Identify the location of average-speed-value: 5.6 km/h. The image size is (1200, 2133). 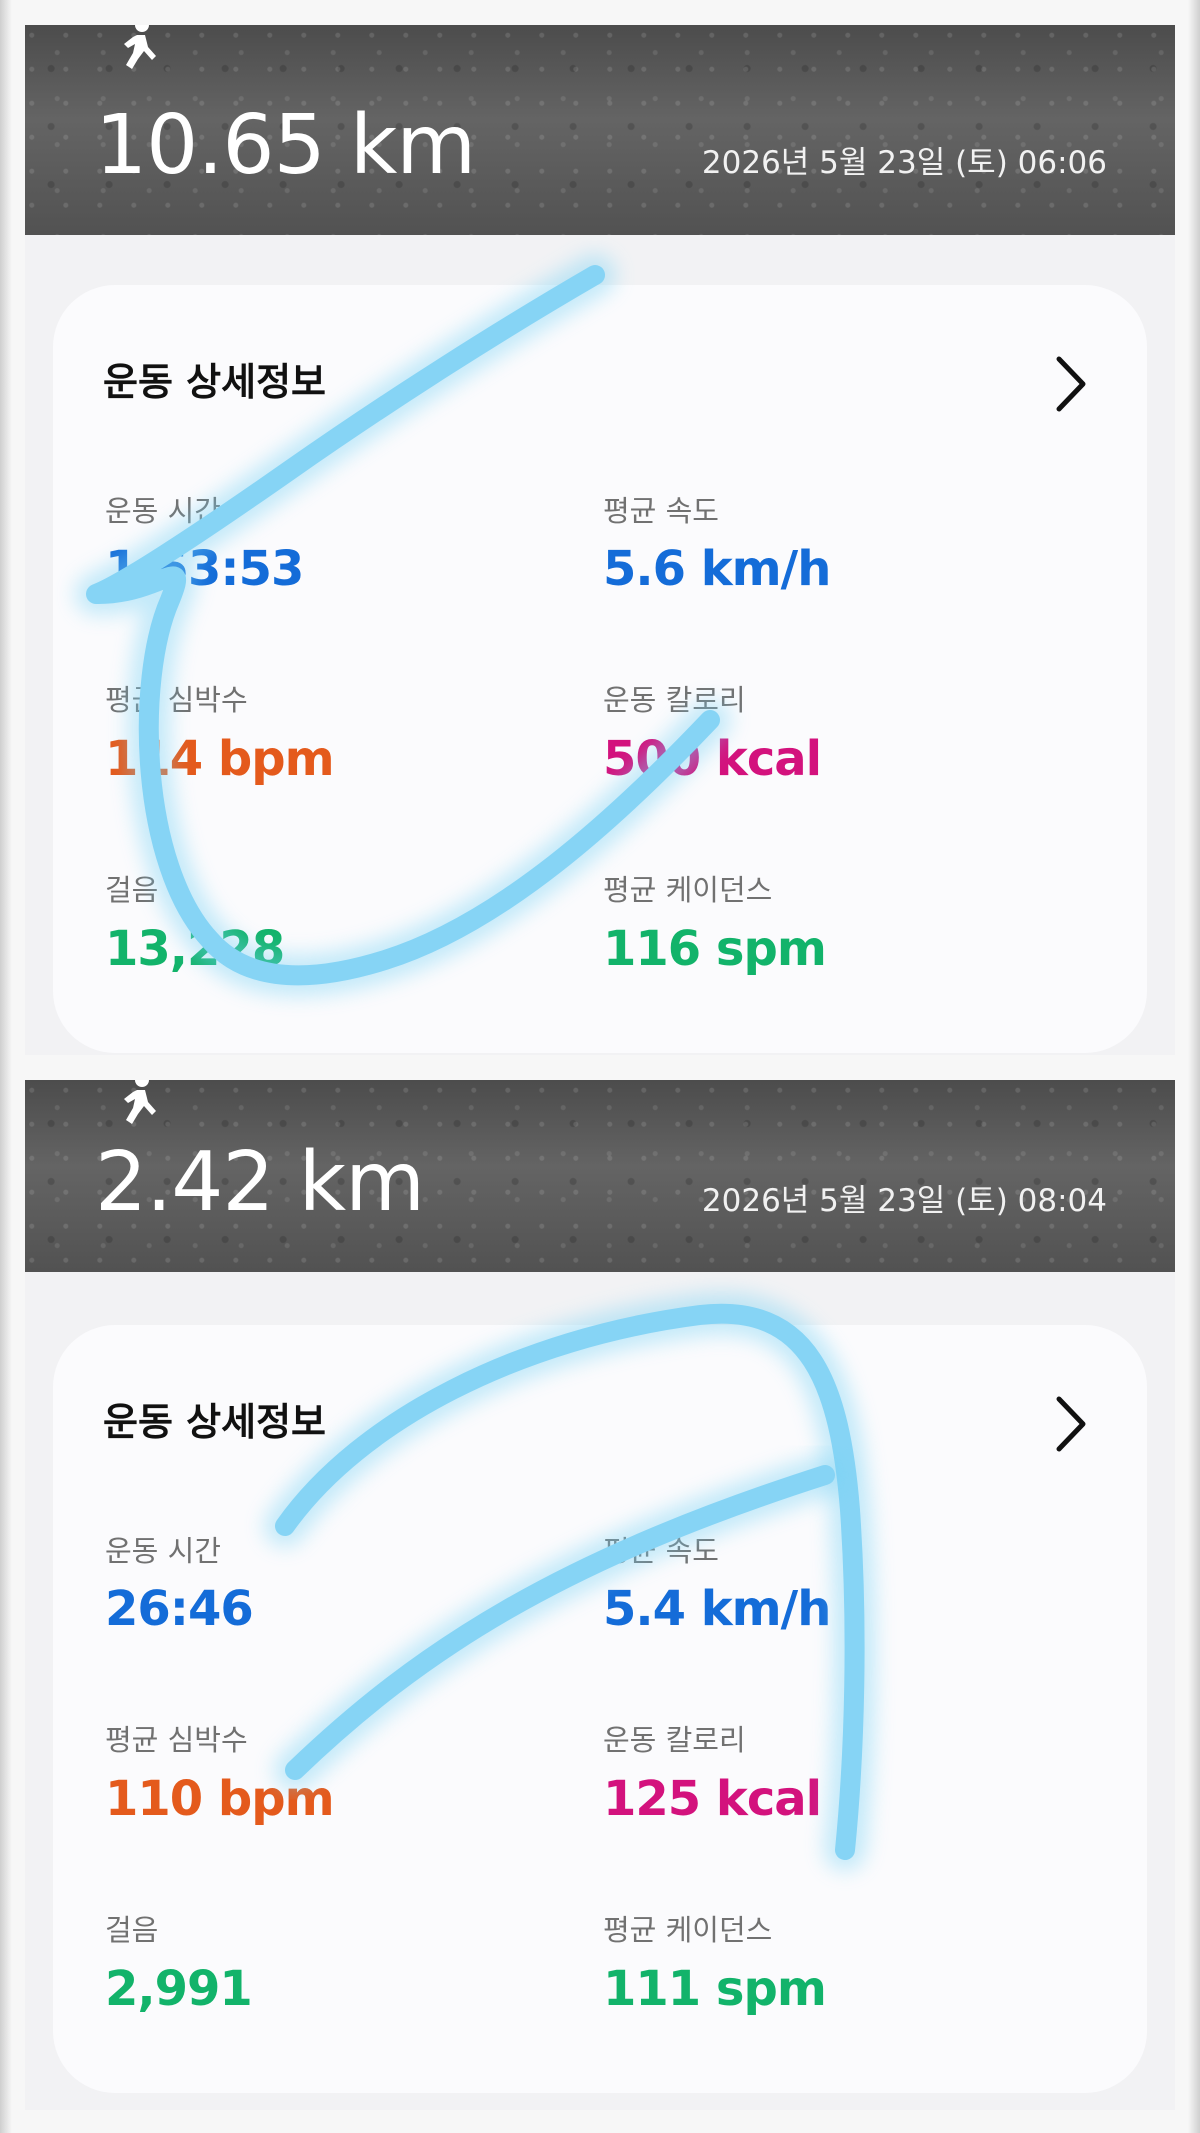
(717, 569).